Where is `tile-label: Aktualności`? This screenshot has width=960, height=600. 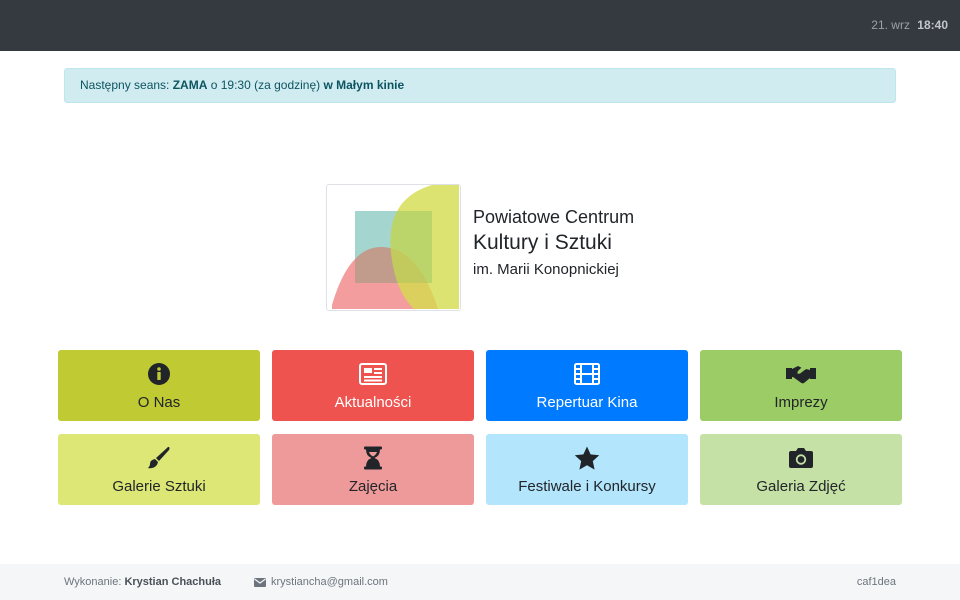 tile-label: Aktualności is located at coordinates (373, 402).